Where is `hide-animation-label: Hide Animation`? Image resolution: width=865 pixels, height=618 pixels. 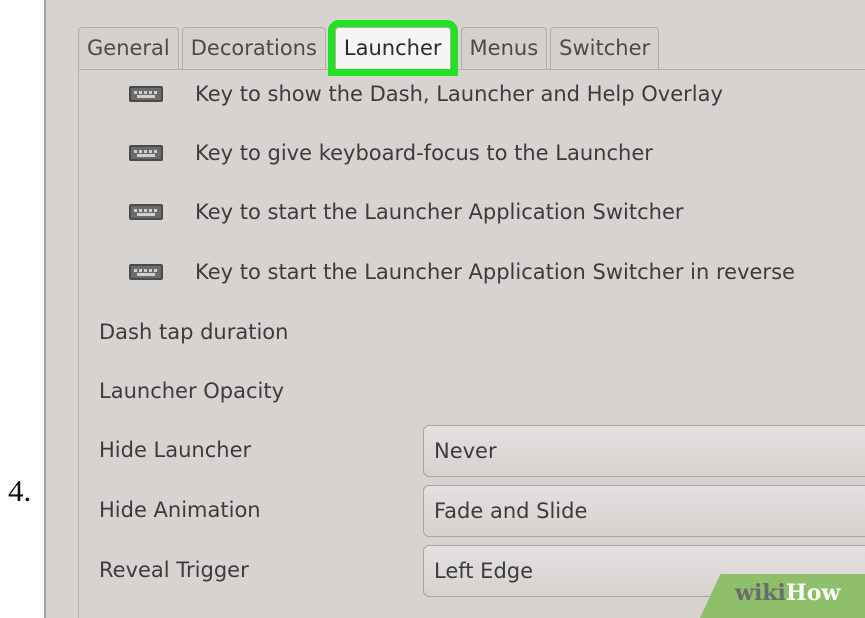
hide-animation-label: Hide Animation is located at coordinates (180, 510).